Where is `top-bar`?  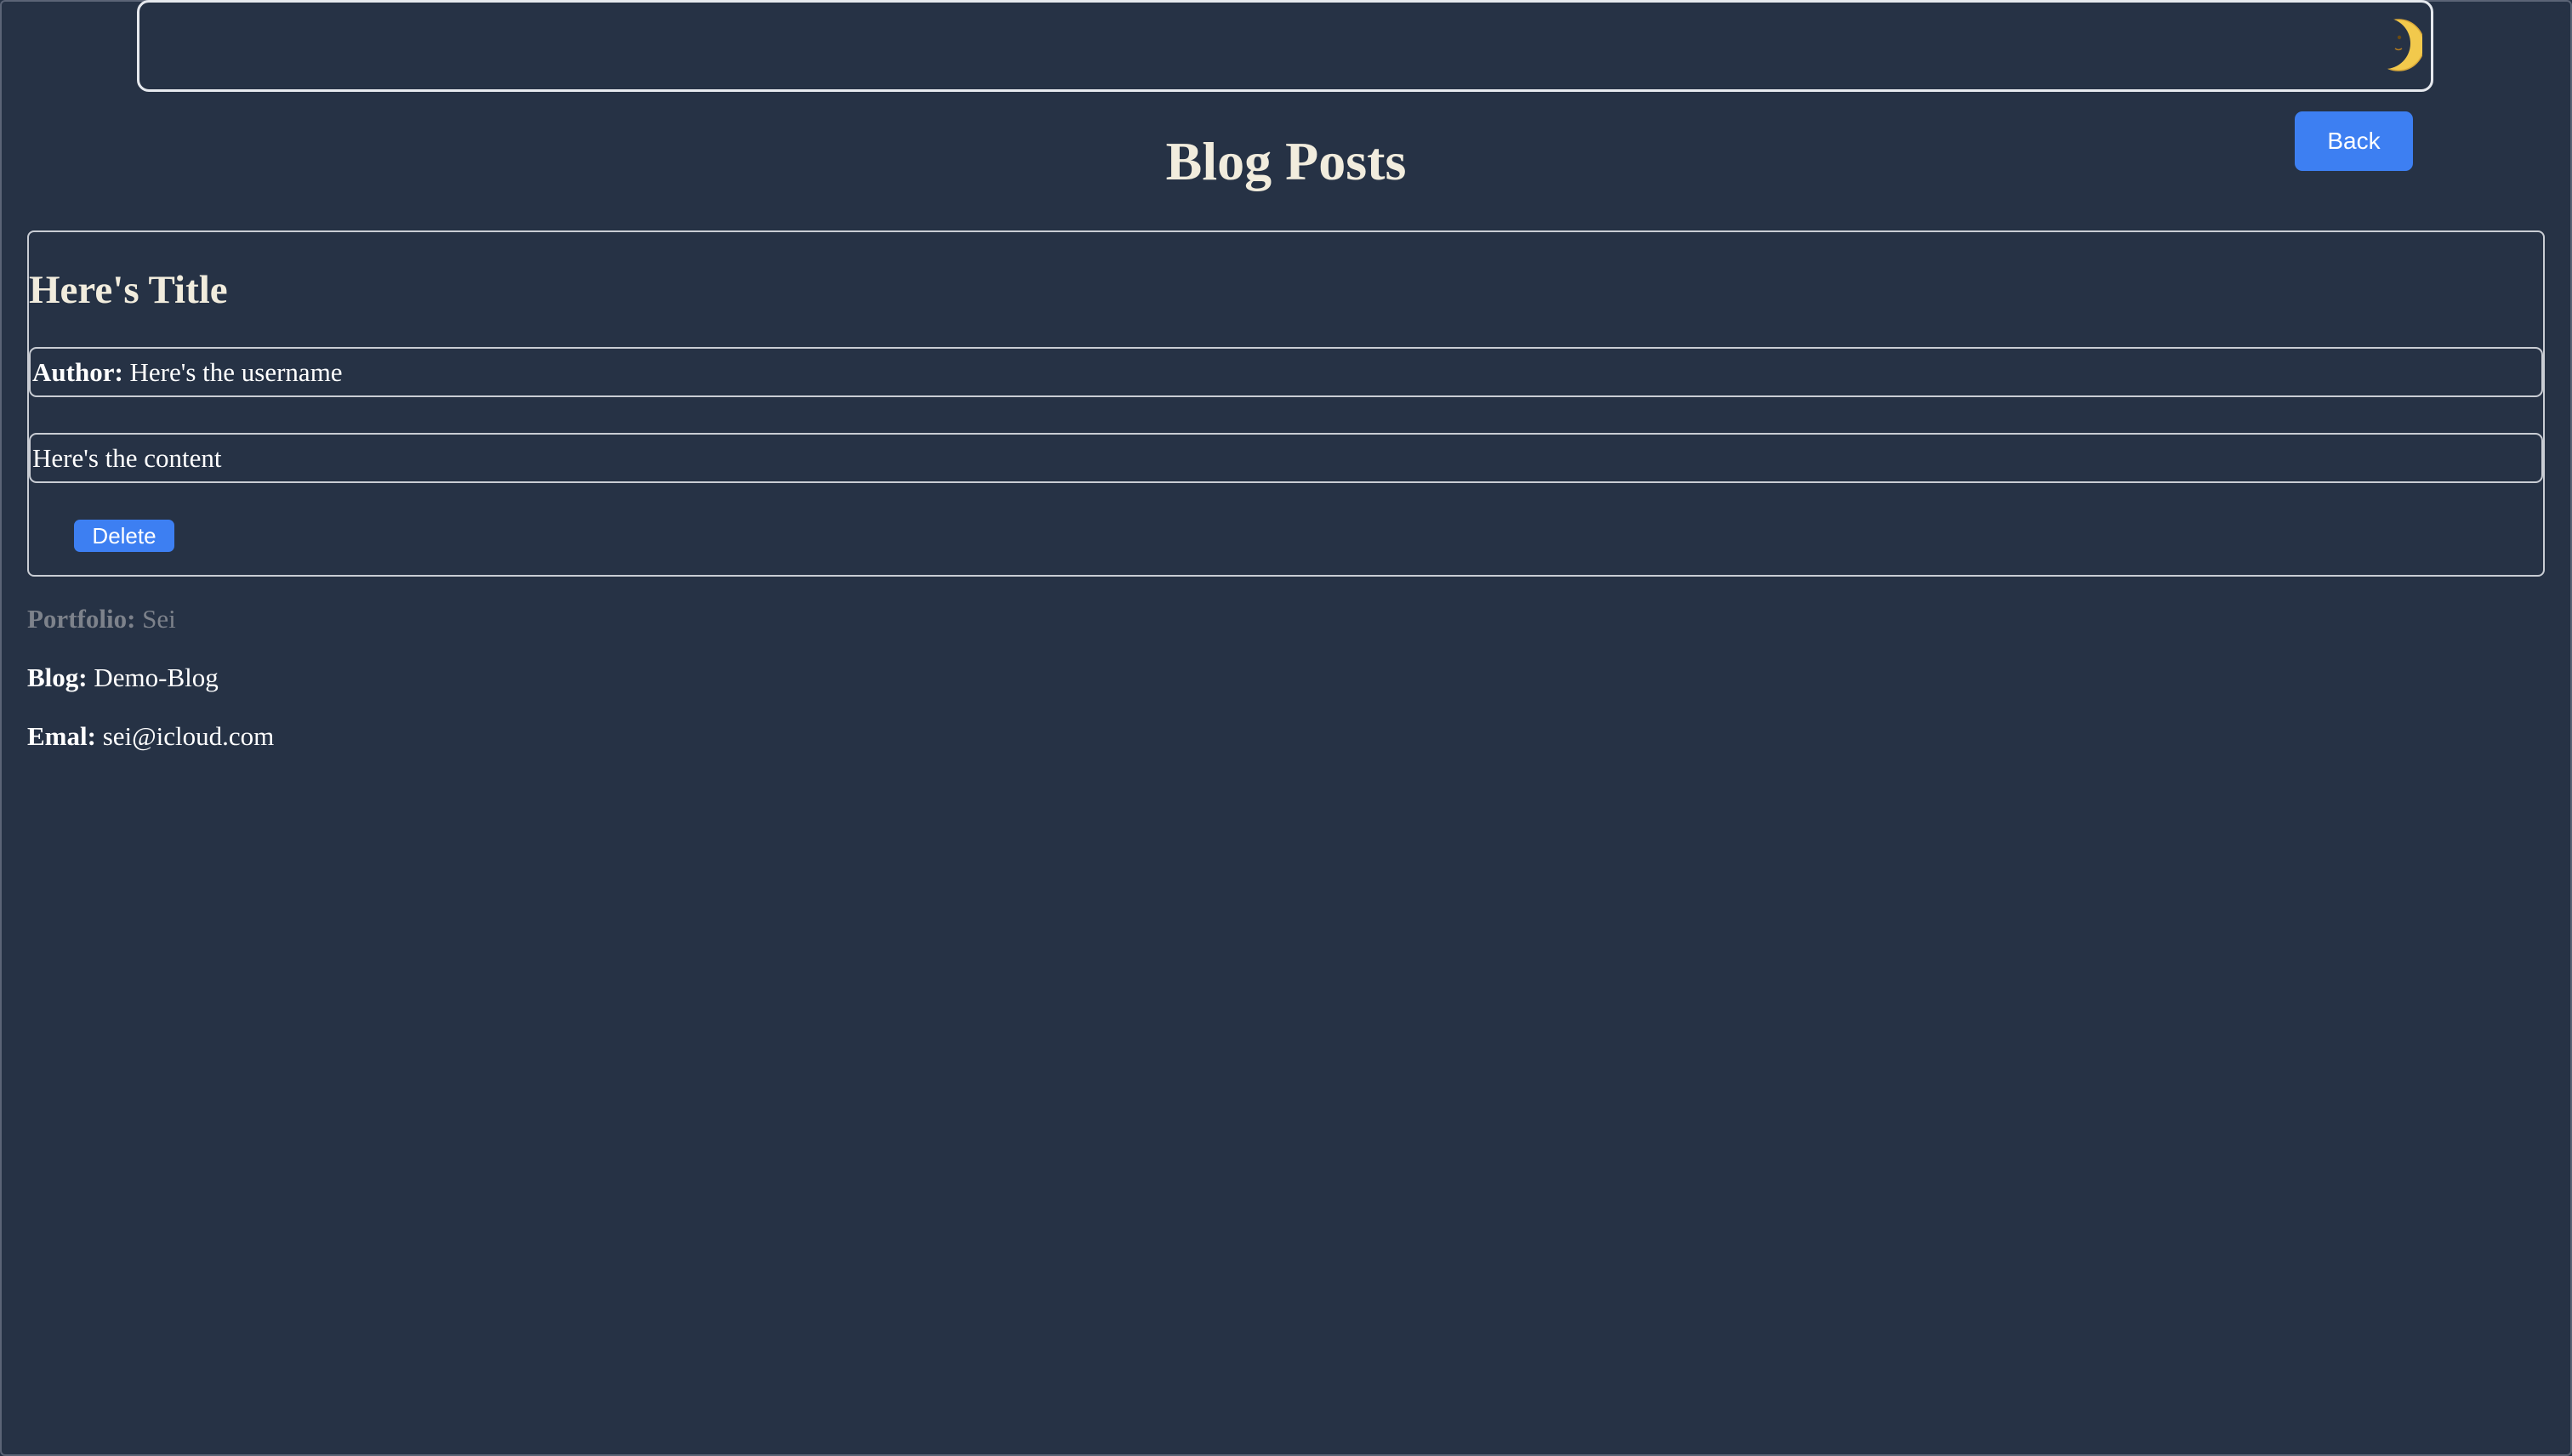 top-bar is located at coordinates (1285, 46).